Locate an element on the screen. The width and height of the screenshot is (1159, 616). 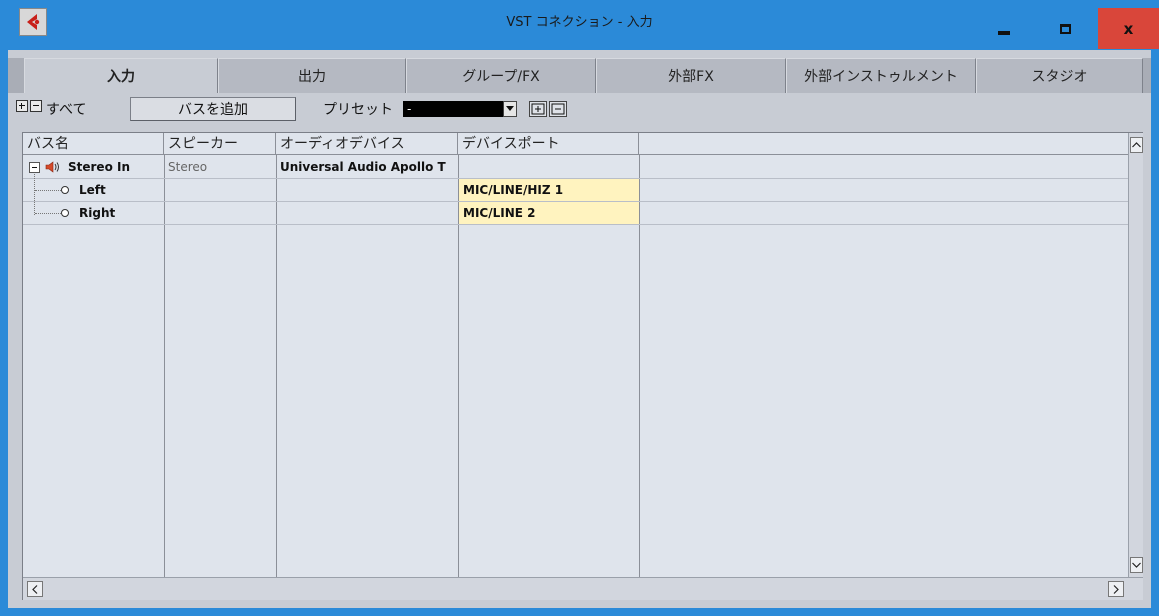
maximize-button is located at coordinates (1065, 28).